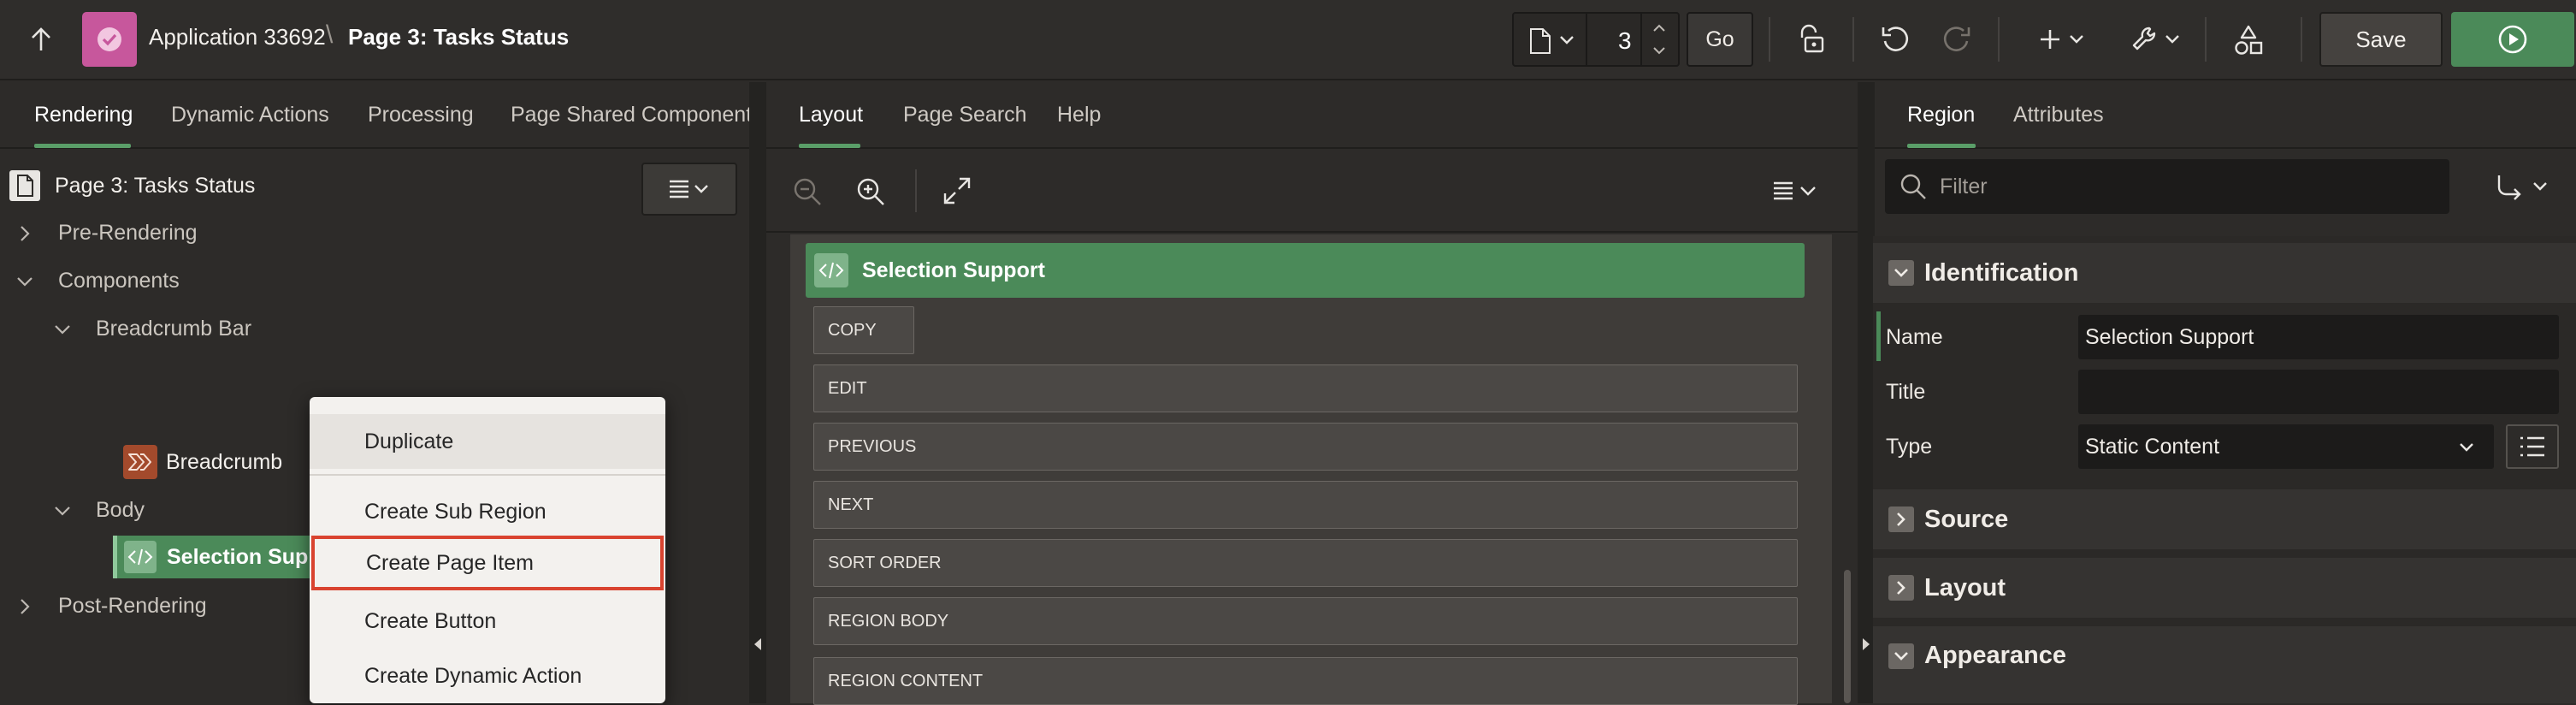  I want to click on app-icon, so click(110, 39).